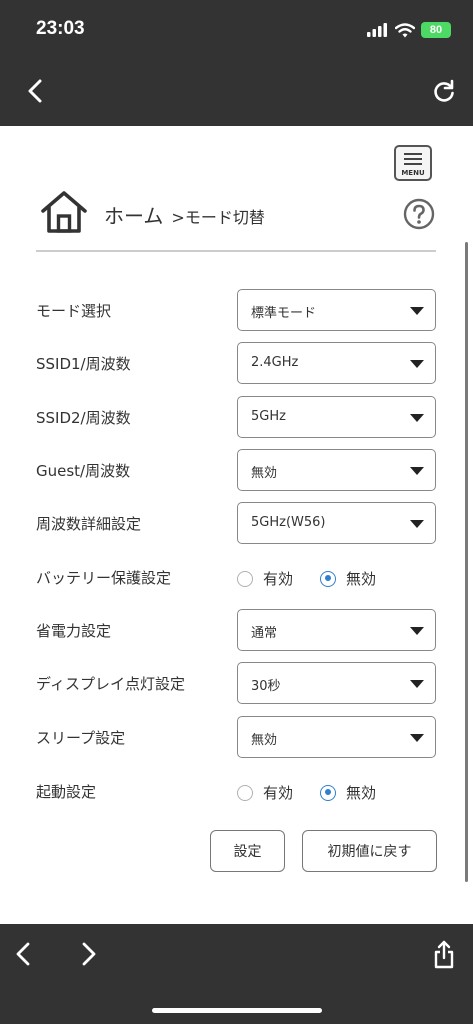 Image resolution: width=473 pixels, height=1024 pixels. I want to click on top-bar: 23:03 80, so click(236, 63).